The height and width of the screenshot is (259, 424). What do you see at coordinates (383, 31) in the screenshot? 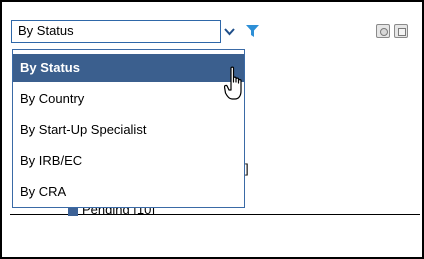
I see `settings-icon` at bounding box center [383, 31].